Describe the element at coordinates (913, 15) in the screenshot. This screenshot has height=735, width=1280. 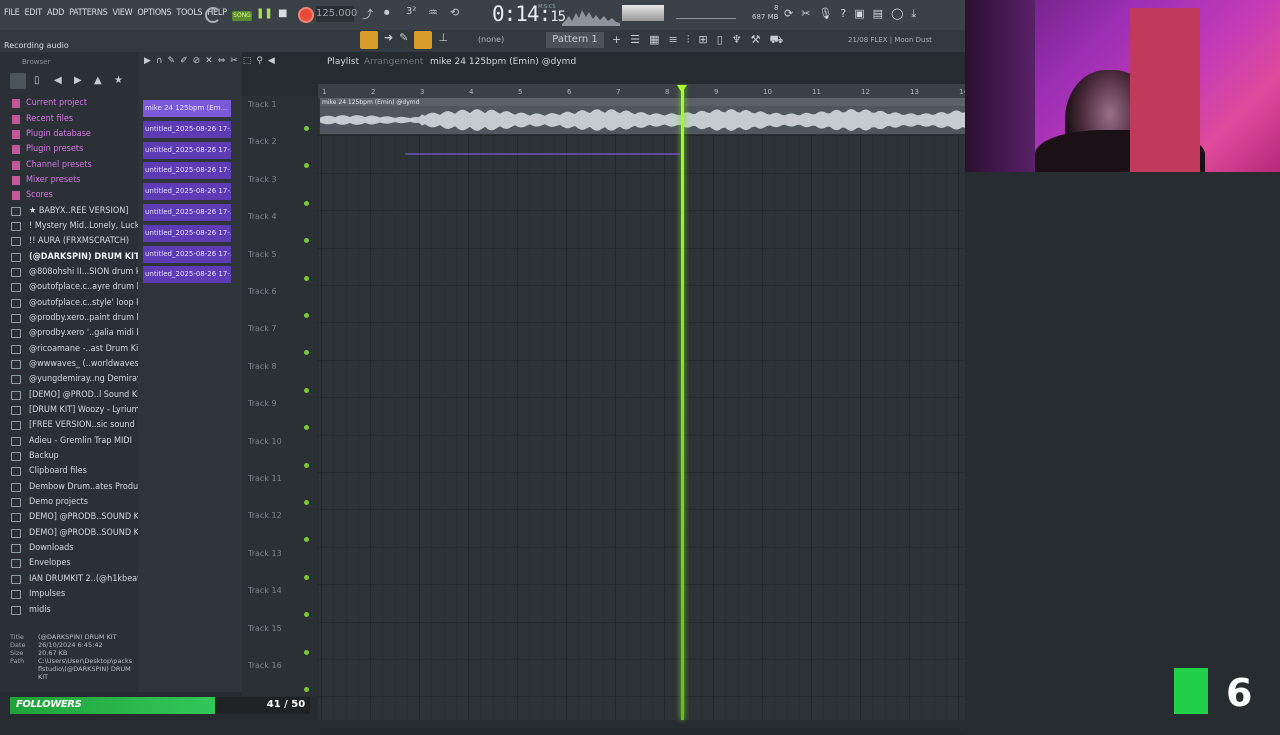
I see `download-icon: ⤓` at that location.